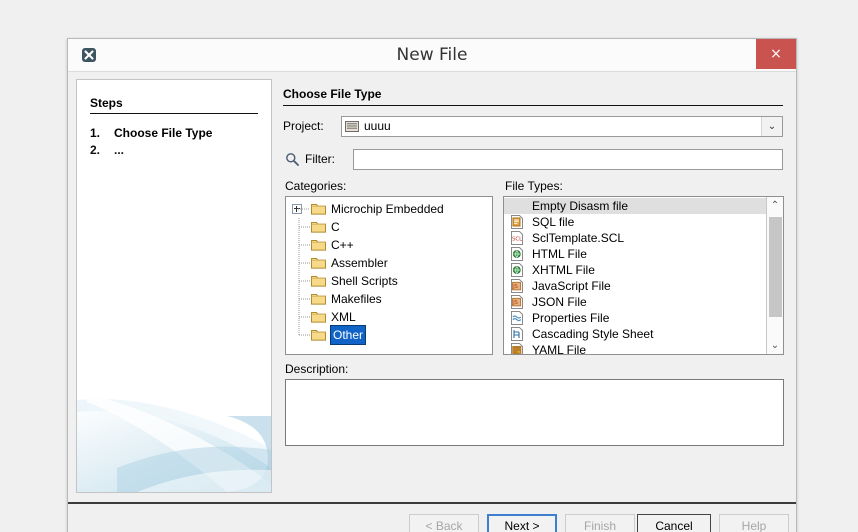  Describe the element at coordinates (517, 348) in the screenshot. I see `yaml-icon` at that location.